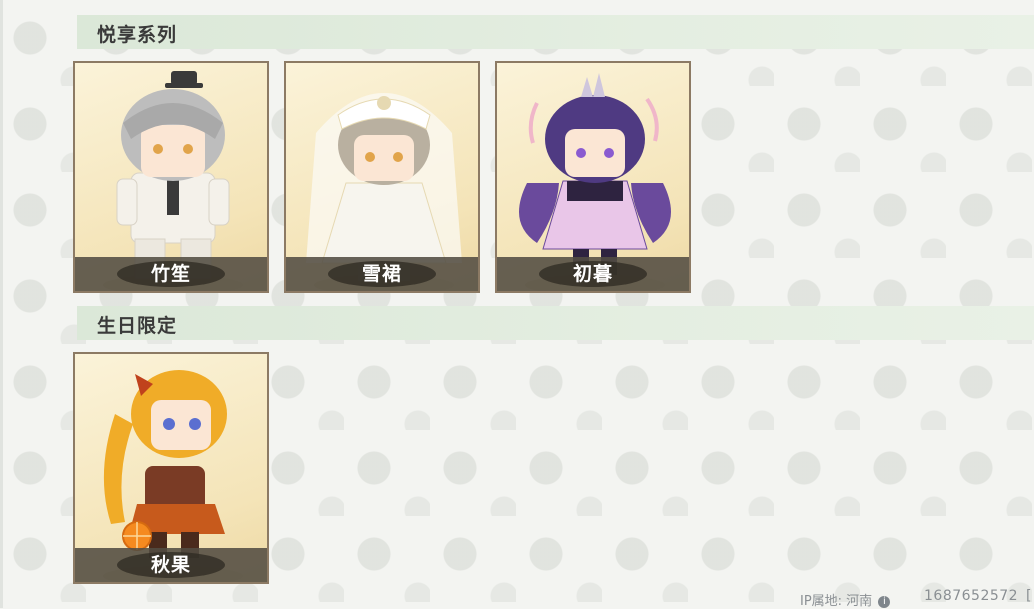 This screenshot has height=609, width=1034. I want to click on skin-card-zhusheng: 竹笙, so click(171, 177).